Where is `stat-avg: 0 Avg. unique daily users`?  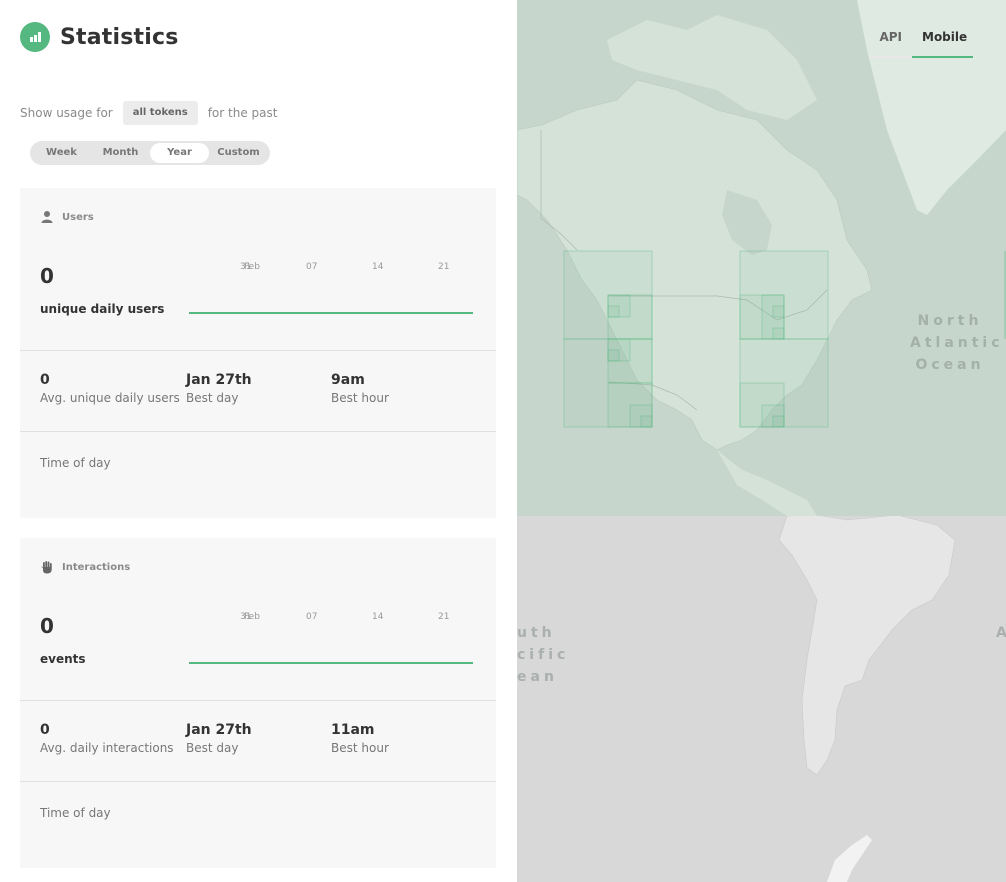 stat-avg: 0 Avg. unique daily users is located at coordinates (110, 388).